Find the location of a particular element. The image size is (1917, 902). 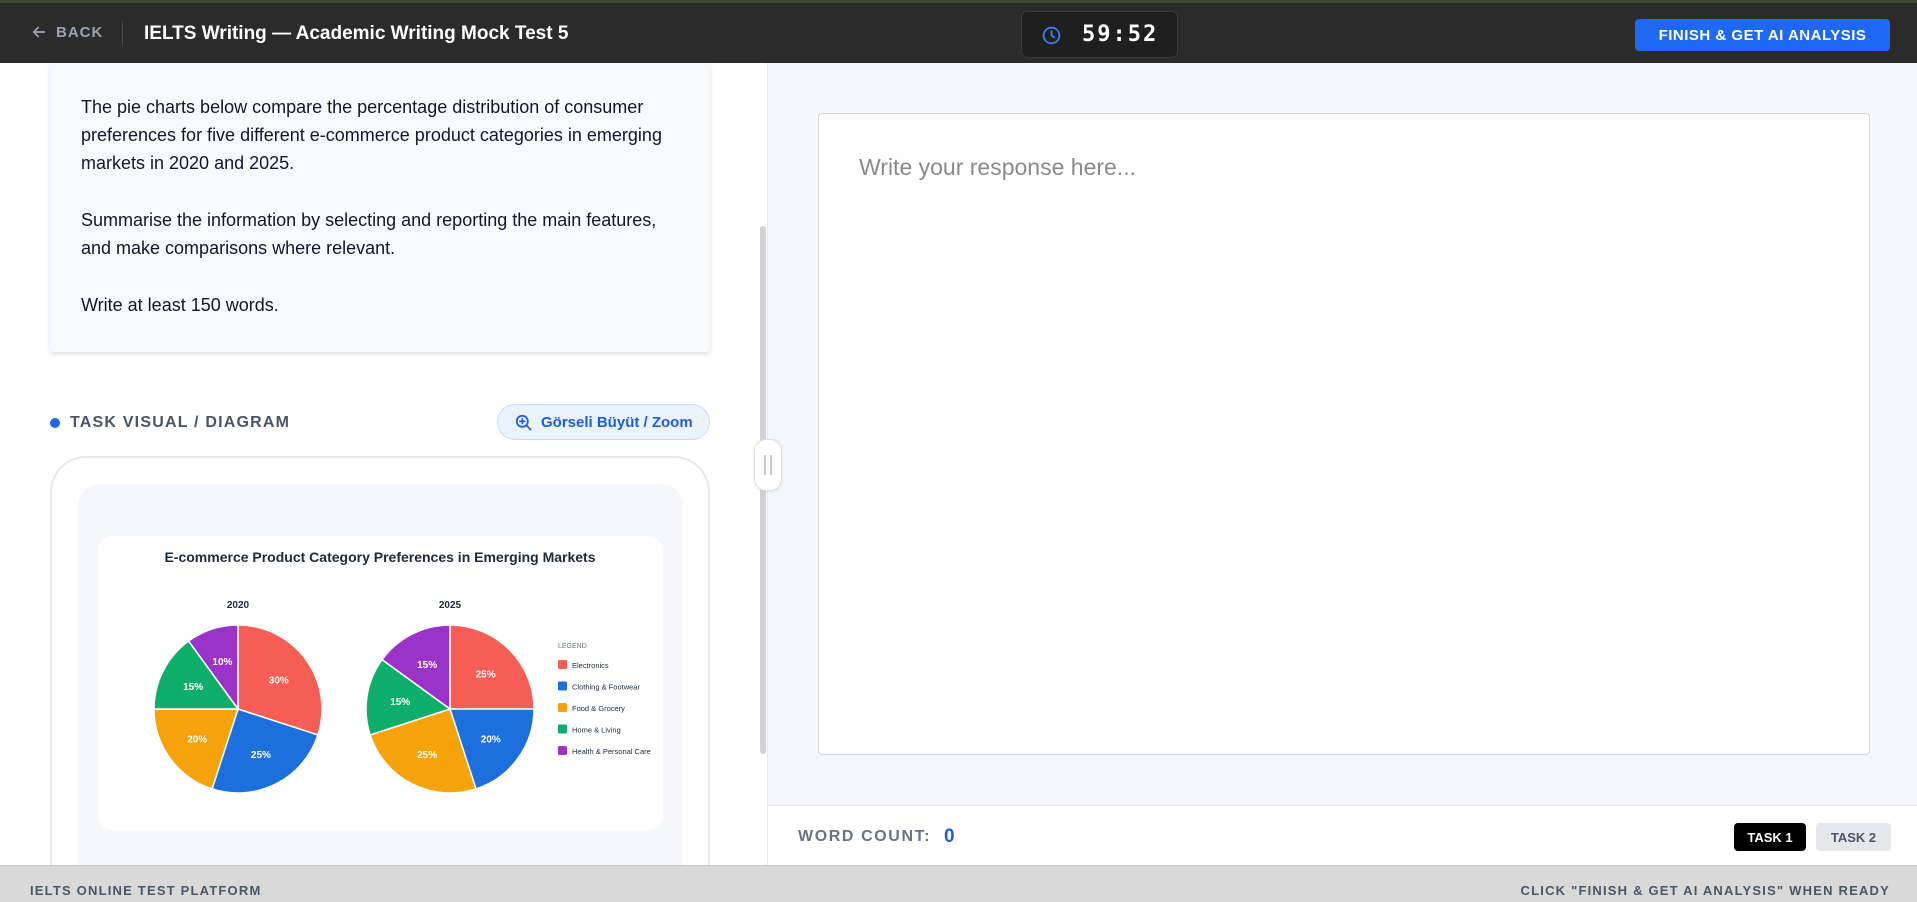

pie-slice is located at coordinates (492, 667).